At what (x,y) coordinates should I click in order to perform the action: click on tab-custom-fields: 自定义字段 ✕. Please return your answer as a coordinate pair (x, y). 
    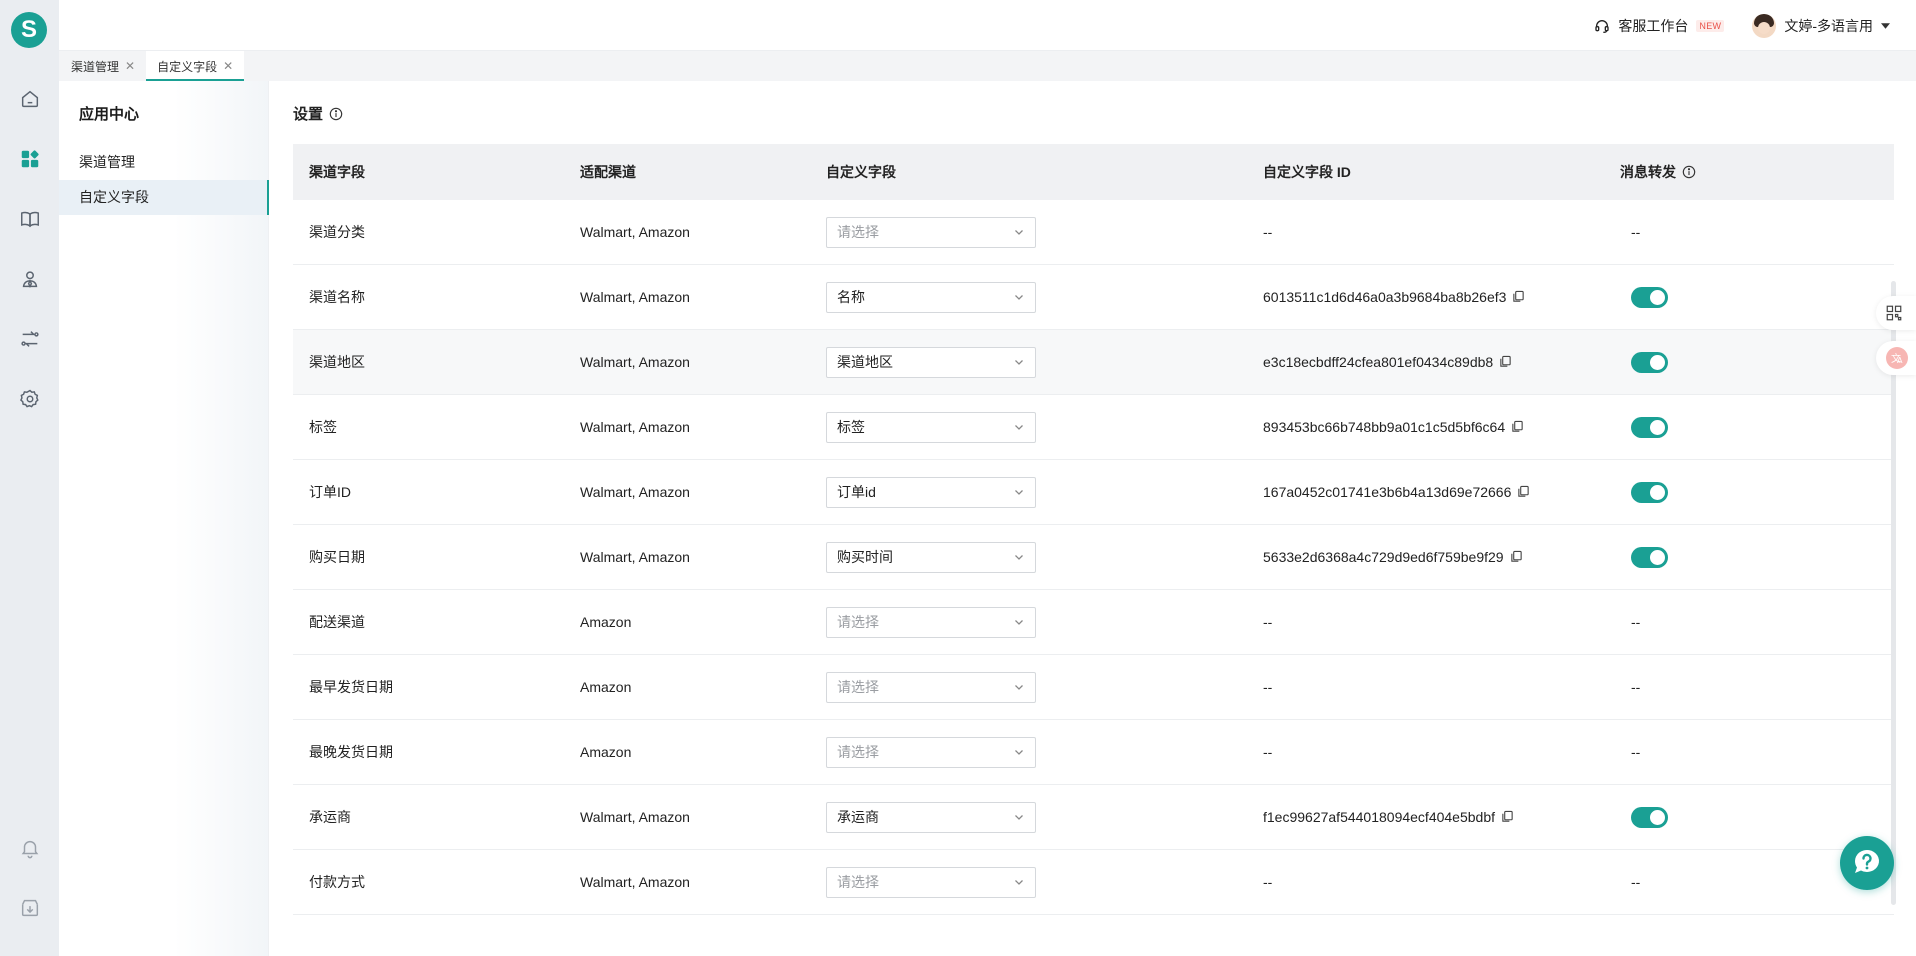
    Looking at the image, I should click on (195, 66).